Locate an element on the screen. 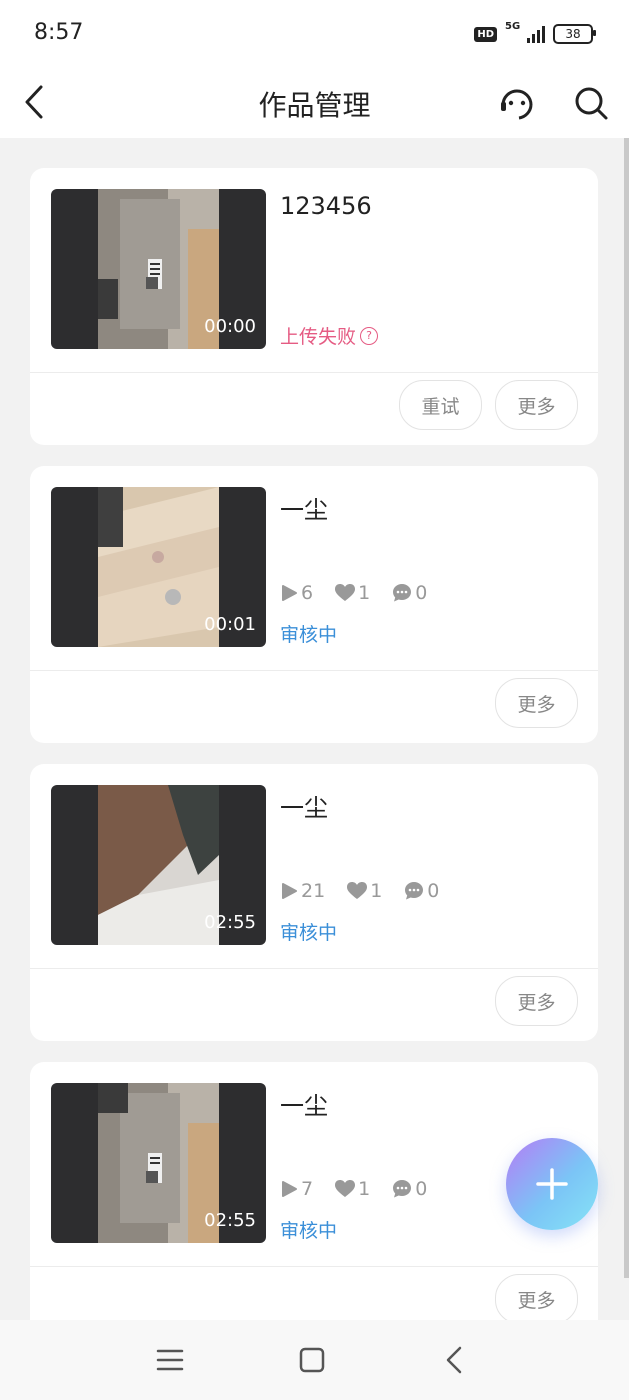 The height and width of the screenshot is (1400, 629). work-title: 123456 is located at coordinates (326, 206).